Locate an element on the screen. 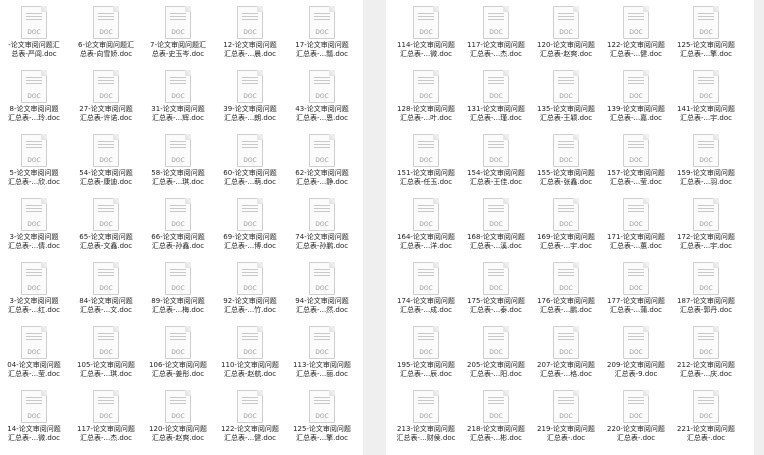 The height and width of the screenshot is (455, 764). file-item: DOC 62-论文审阅问题 汇总表-...静.doc is located at coordinates (322, 164).